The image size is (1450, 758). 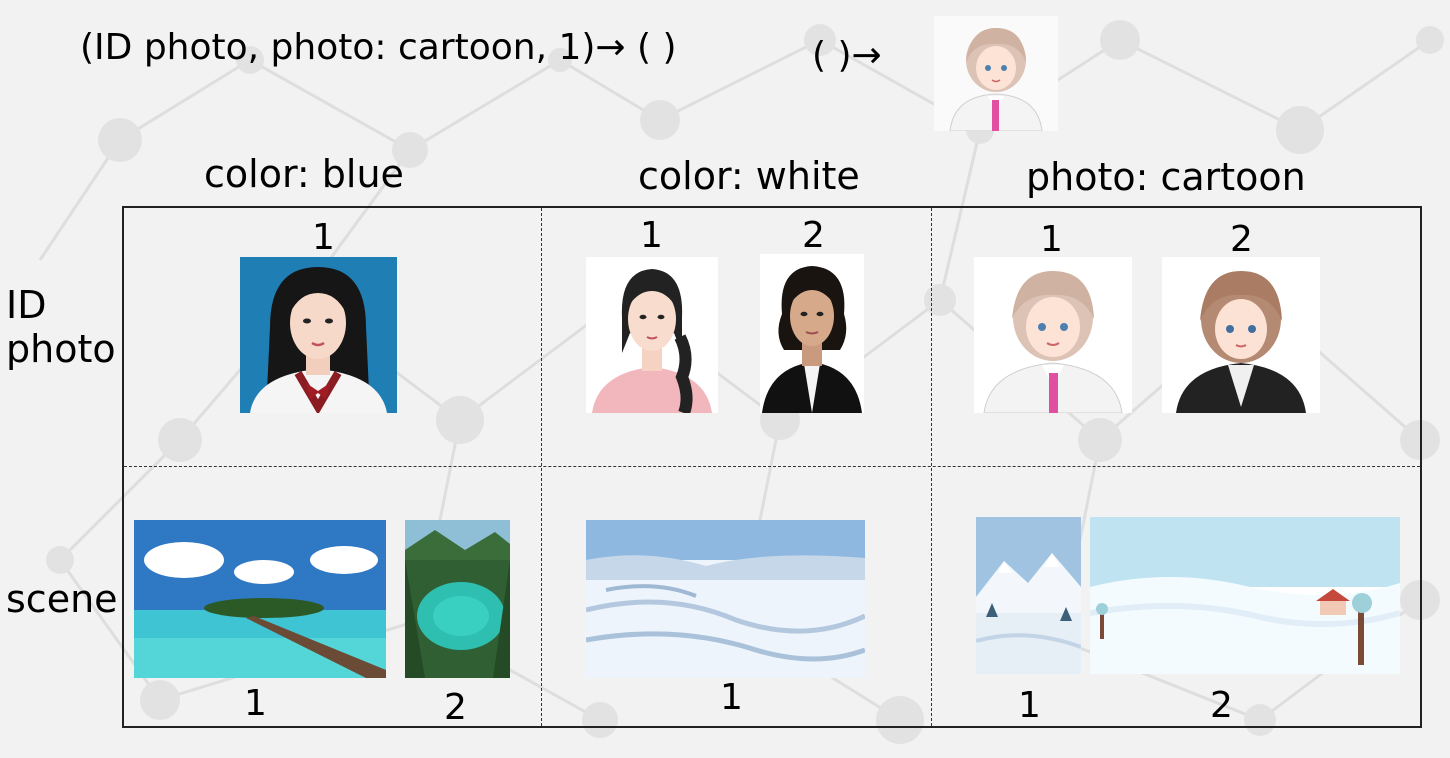 I want to click on cartoon-portrait-white-suit-image, so click(x=1053, y=335).